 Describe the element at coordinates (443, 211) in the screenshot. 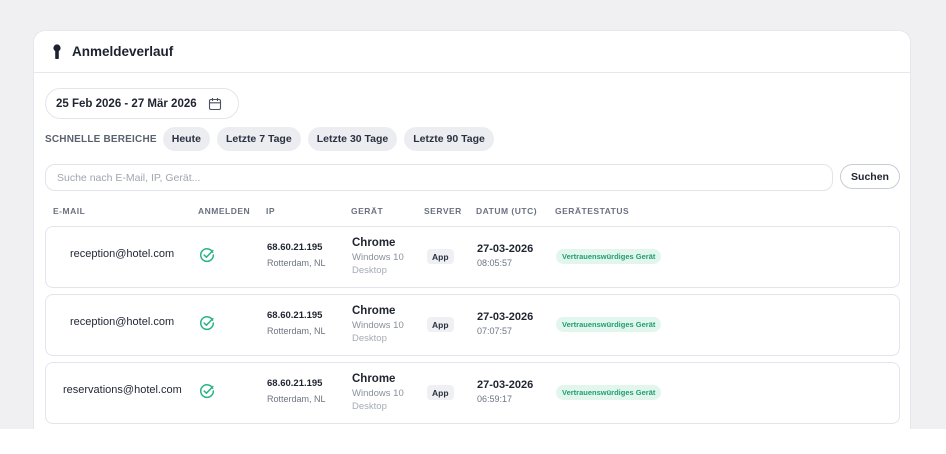

I see `column-header-server: SERVER` at that location.